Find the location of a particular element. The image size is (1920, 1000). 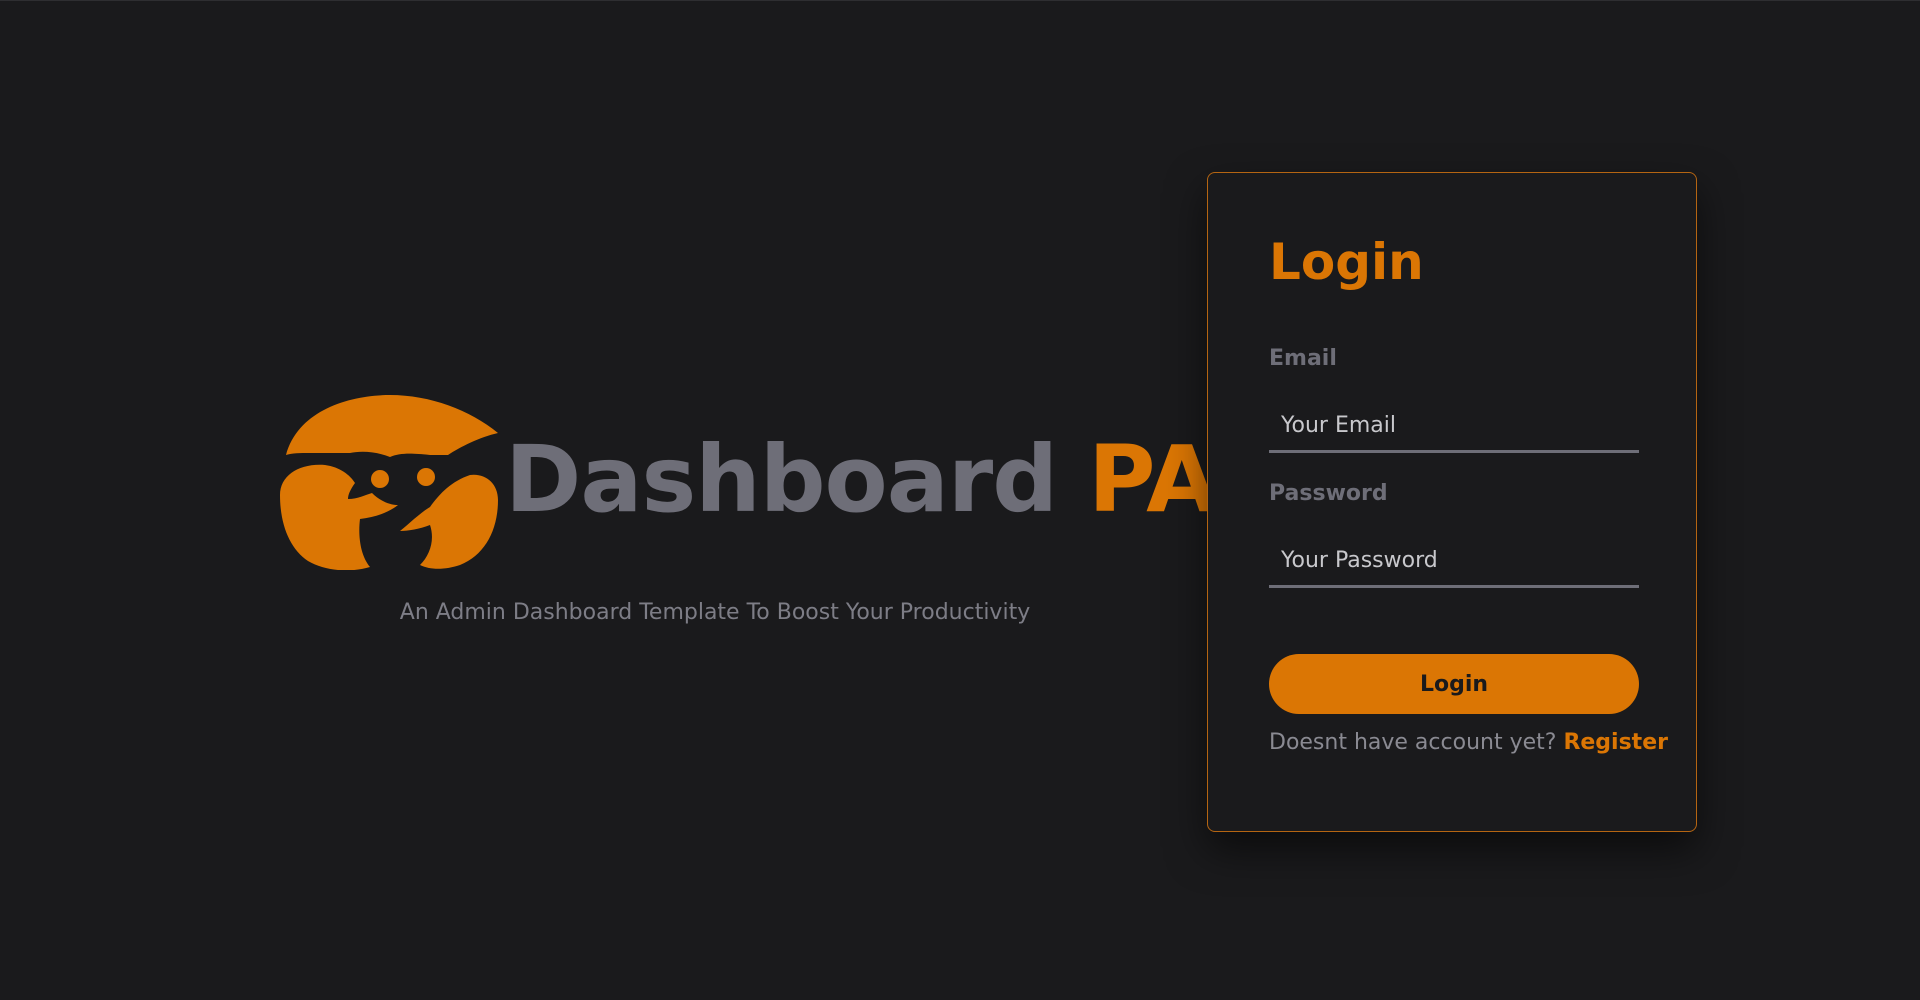

smiling-face-logo-icon is located at coordinates (389, 482).